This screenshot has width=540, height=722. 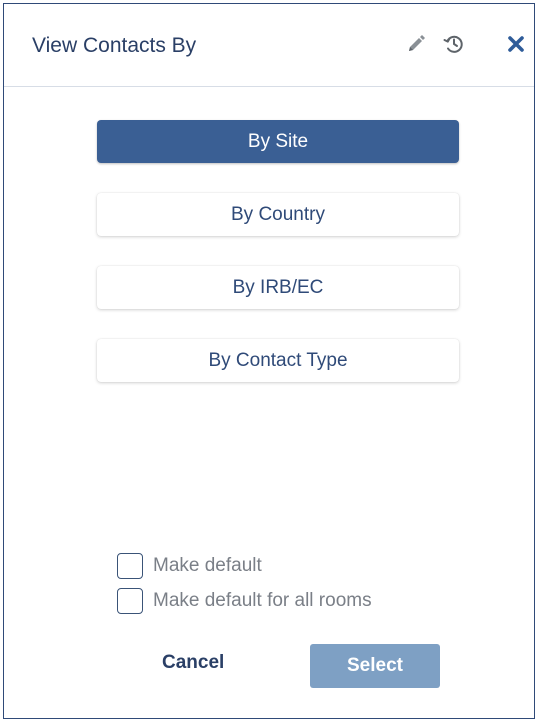 I want to click on make-default-option: Make default, so click(x=189, y=566).